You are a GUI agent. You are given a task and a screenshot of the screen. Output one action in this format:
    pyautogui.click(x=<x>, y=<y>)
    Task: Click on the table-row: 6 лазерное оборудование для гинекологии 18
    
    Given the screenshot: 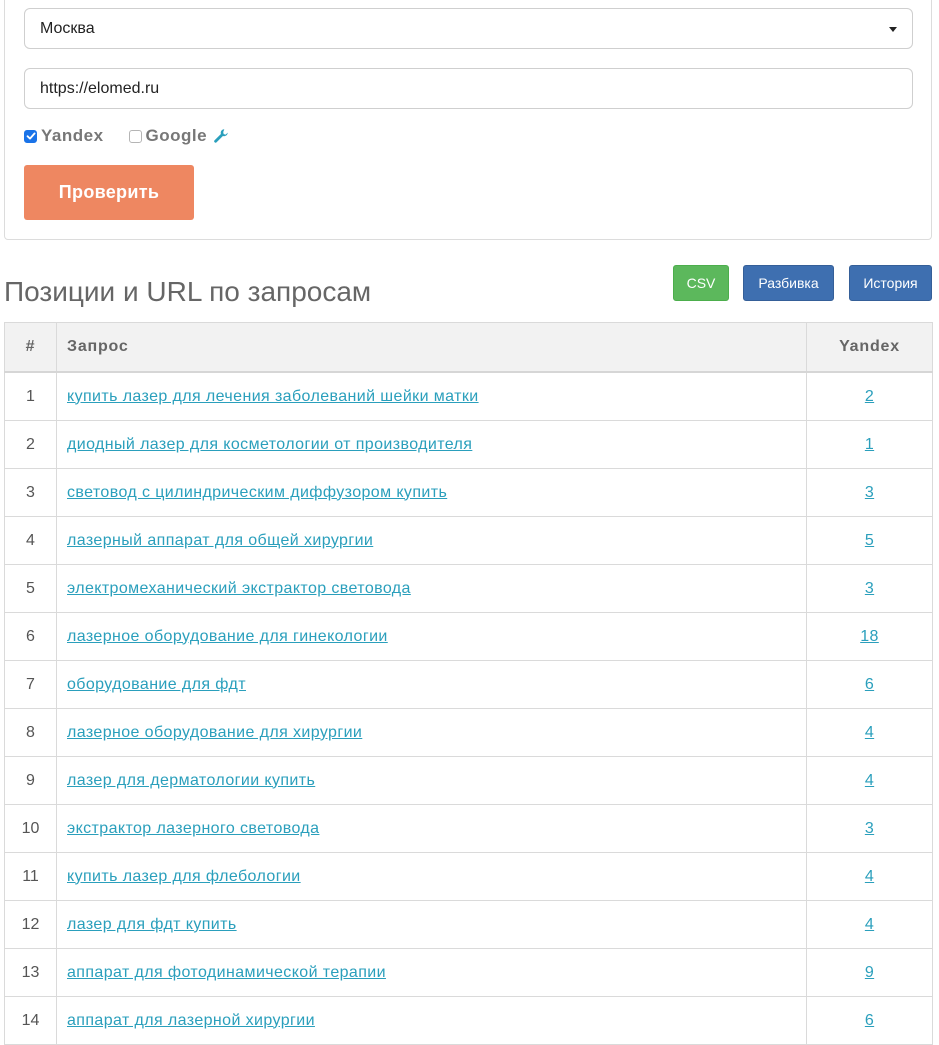 What is the action you would take?
    pyautogui.click(x=468, y=636)
    